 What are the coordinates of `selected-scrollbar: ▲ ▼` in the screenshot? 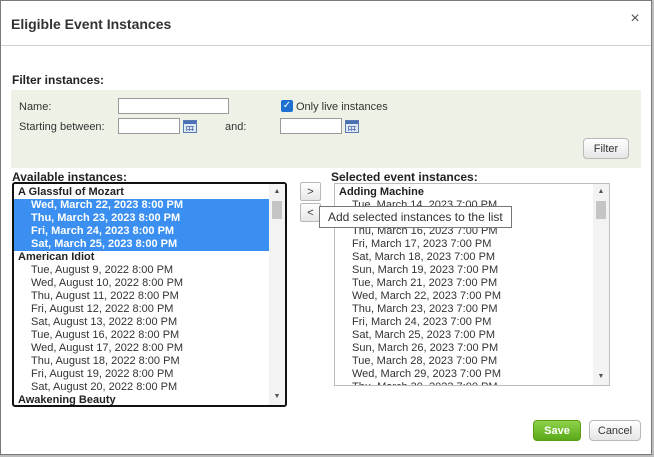 It's located at (601, 284).